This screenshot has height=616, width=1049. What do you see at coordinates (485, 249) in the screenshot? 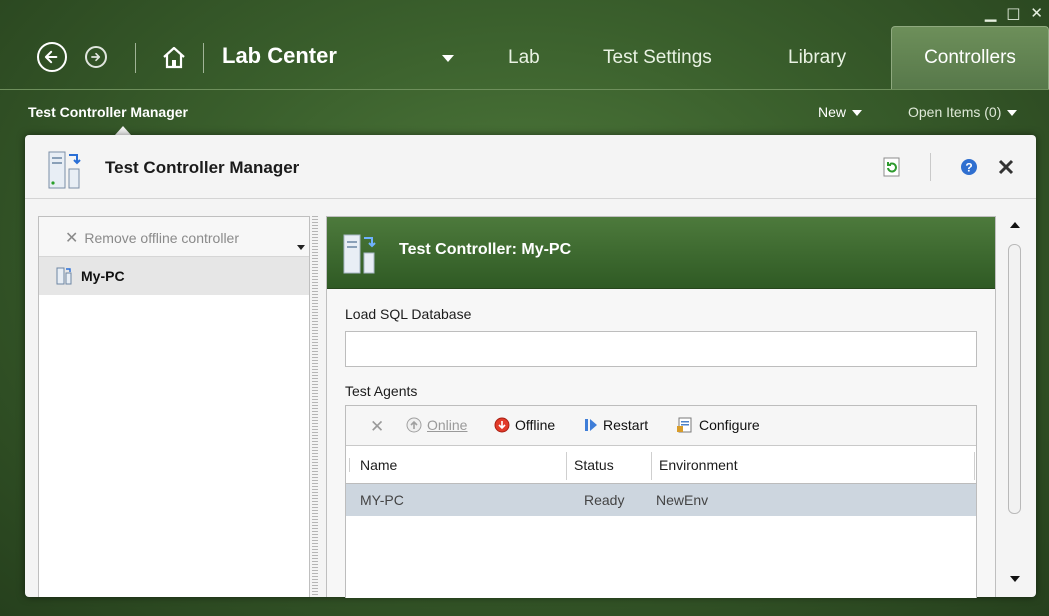
I see `details-title: Test Controller: My-PC` at bounding box center [485, 249].